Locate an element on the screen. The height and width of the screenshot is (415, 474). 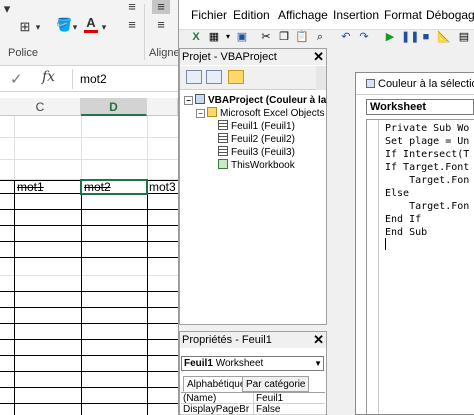
vba-toolbar: X ▦ ▾ ▣ ✂ ❐ 📋 ⌕ ↶ ↷ ▶ ❚❚ ■ 📐 ▤ is located at coordinates (326, 38).